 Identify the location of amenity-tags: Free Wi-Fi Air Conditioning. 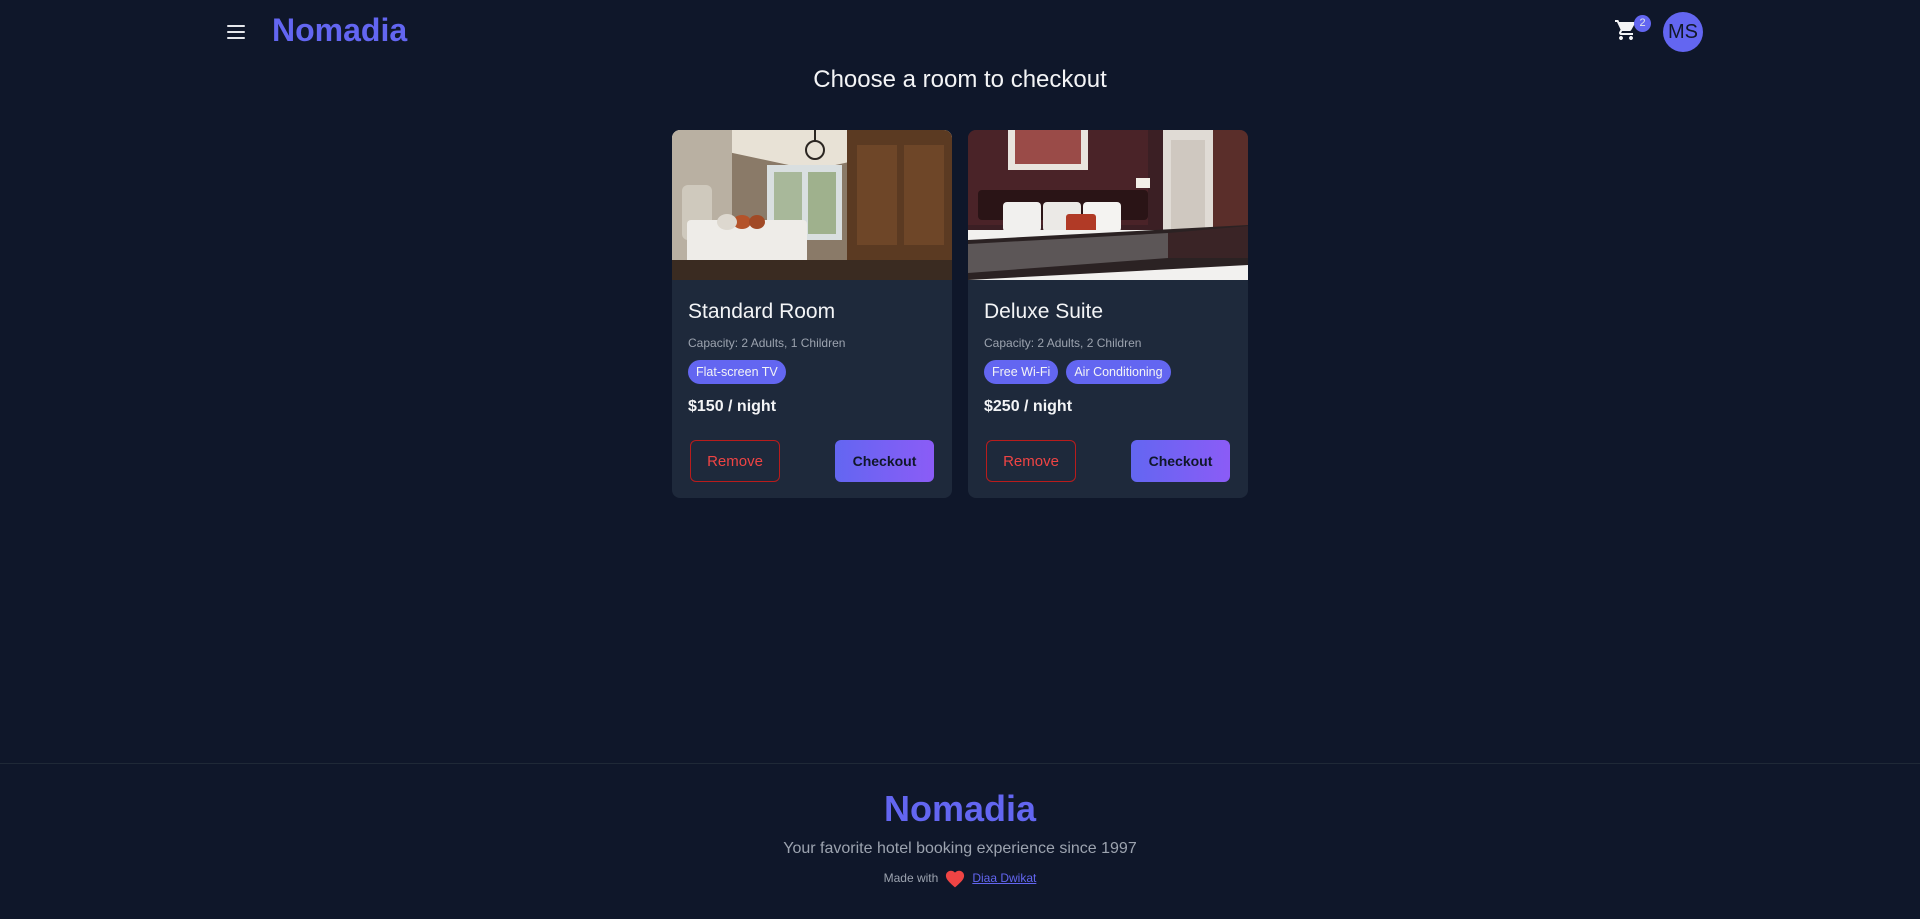
(1108, 372).